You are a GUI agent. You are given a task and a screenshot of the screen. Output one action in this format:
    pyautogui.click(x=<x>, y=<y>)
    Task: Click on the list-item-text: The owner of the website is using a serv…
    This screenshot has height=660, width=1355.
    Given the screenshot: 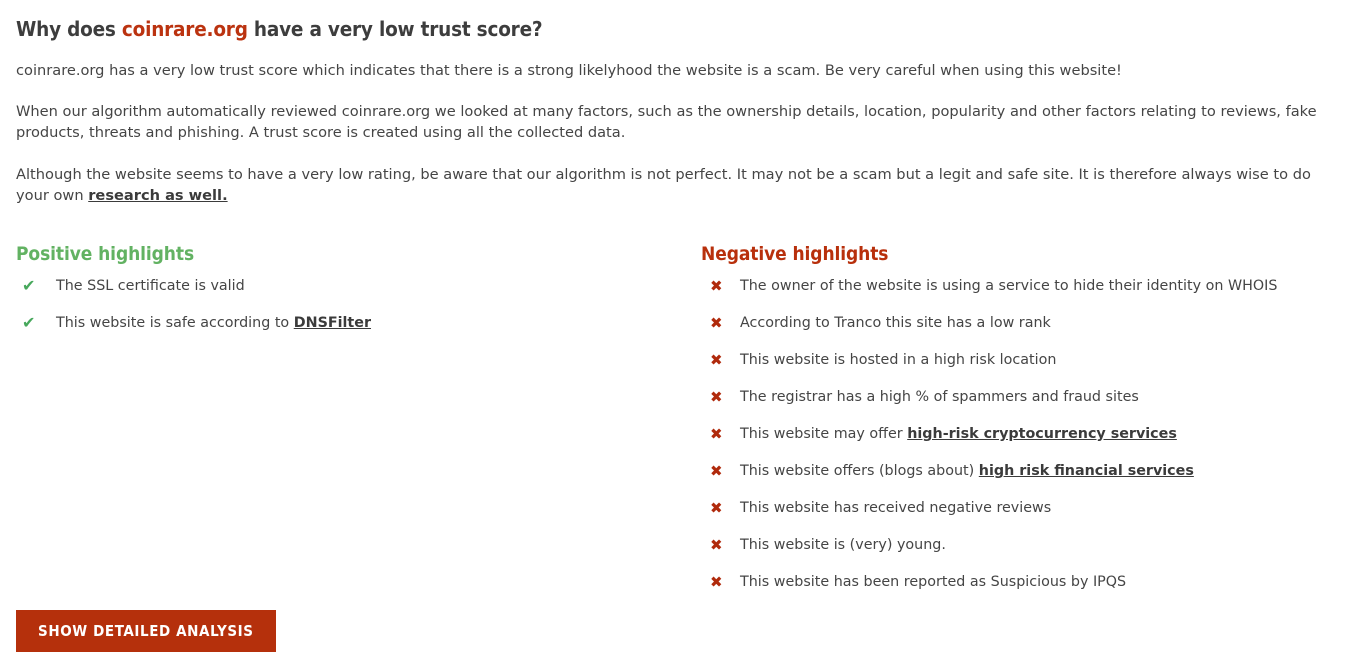 What is the action you would take?
    pyautogui.click(x=1009, y=286)
    